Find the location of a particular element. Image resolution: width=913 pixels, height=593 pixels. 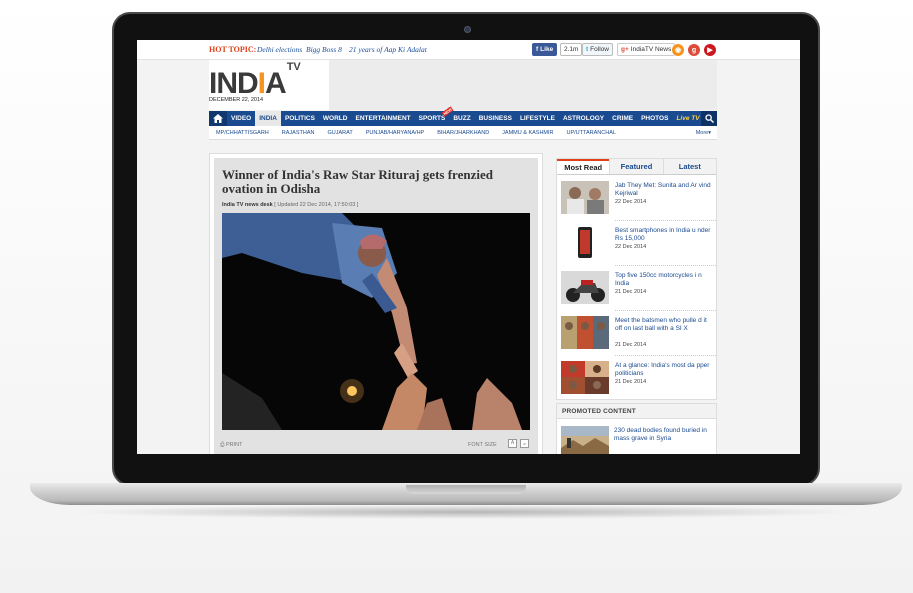

subnav-item: PUNJAB/HARYANA/HP is located at coordinates (394, 133).